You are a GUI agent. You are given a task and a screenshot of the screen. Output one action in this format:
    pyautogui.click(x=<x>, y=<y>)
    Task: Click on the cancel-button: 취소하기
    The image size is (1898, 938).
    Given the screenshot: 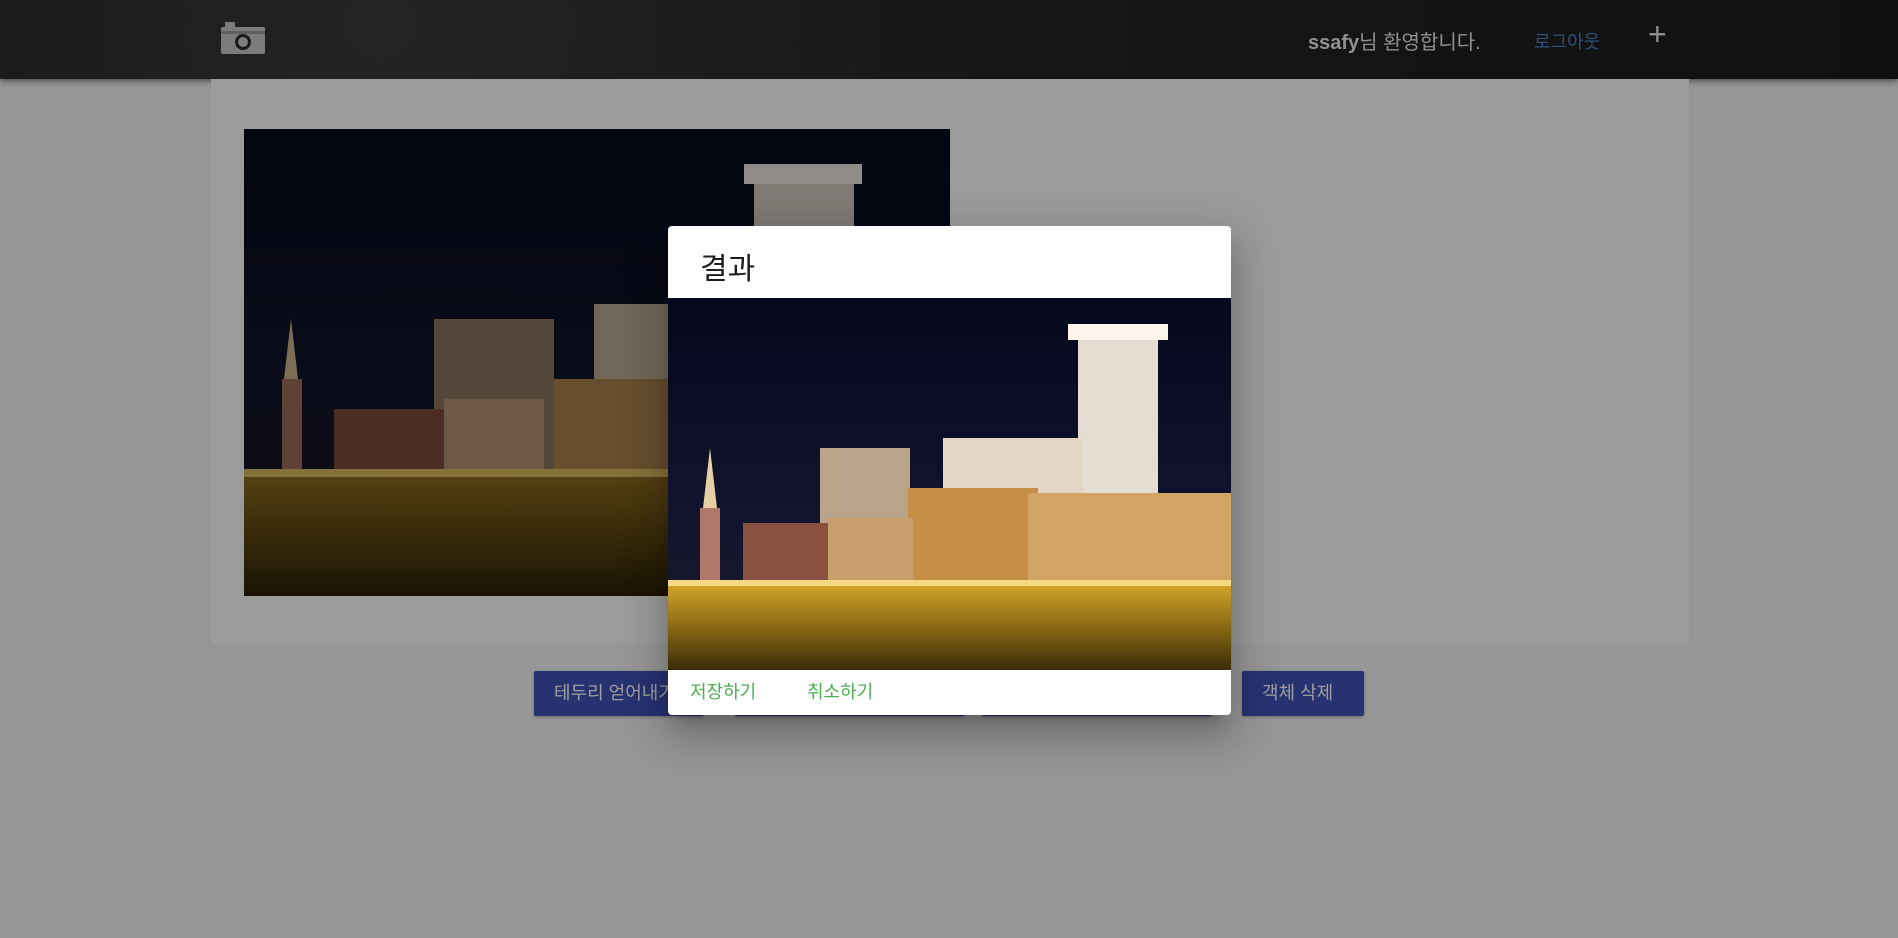 What is the action you would take?
    pyautogui.click(x=840, y=692)
    